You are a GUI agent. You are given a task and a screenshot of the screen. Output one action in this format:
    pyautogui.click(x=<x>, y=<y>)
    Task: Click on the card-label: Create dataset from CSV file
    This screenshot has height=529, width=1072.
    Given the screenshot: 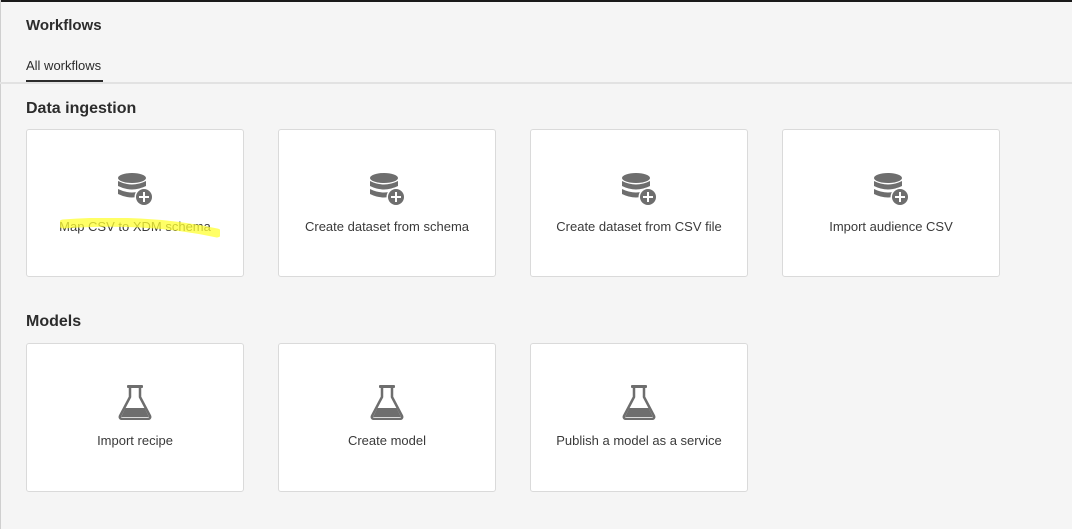 What is the action you would take?
    pyautogui.click(x=639, y=226)
    